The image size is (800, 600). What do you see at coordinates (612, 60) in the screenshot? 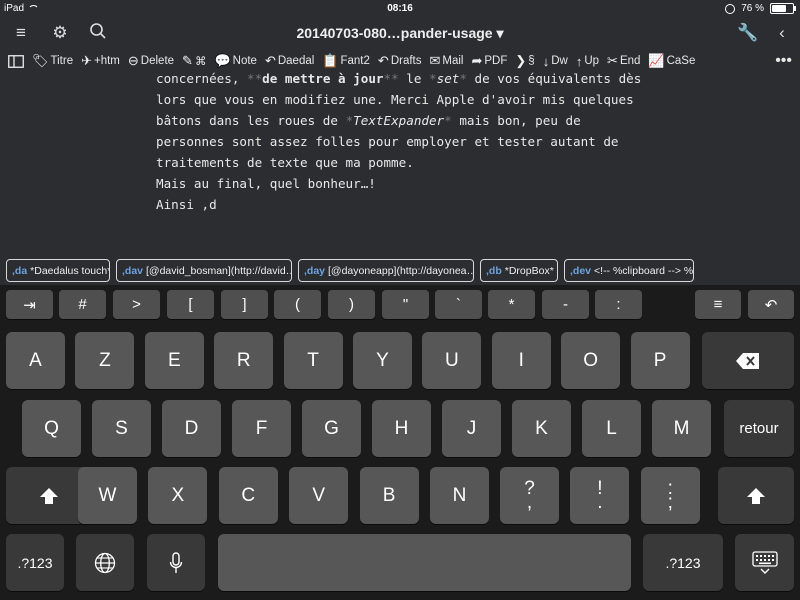
I see `end-icon: ✂` at bounding box center [612, 60].